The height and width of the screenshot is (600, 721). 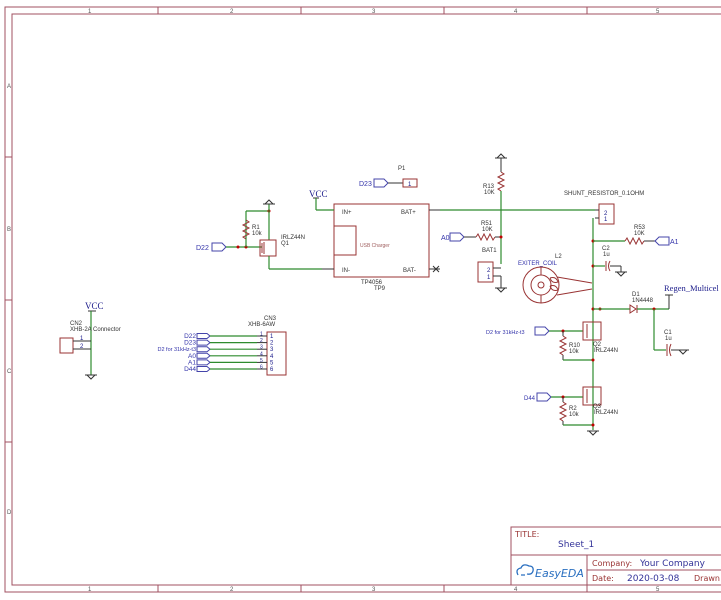 I want to click on cn3-pin-number: 6, so click(x=261, y=368).